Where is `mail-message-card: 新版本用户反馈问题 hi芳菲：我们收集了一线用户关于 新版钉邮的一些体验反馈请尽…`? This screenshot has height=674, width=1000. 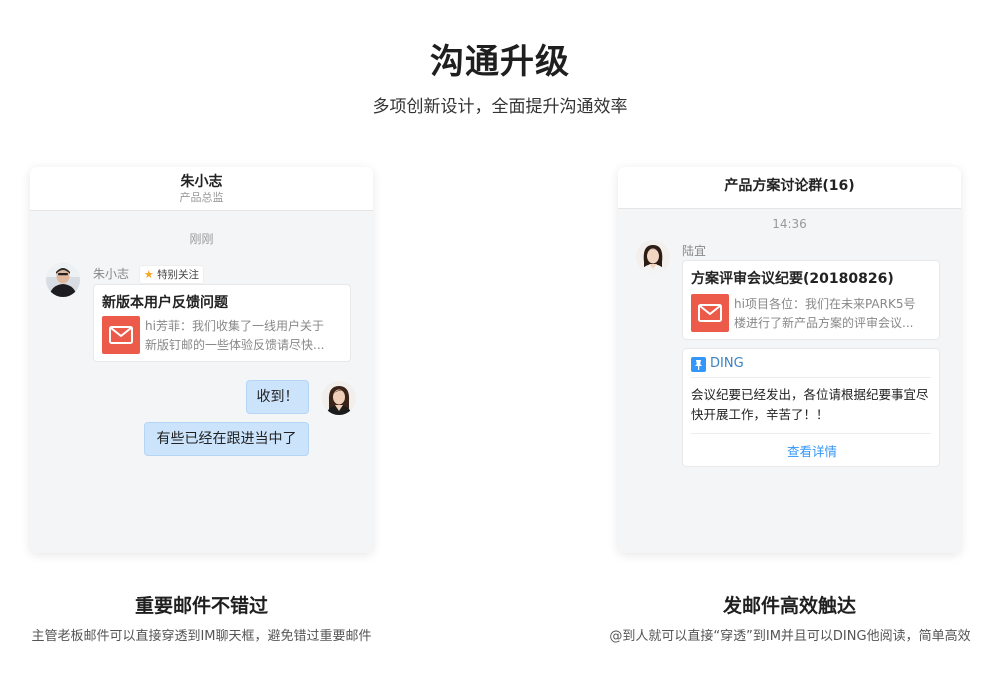
mail-message-card: 新版本用户反馈问题 hi芳菲：我们收集了一线用户关于 新版钉邮的一些体验反馈请尽… is located at coordinates (222, 323).